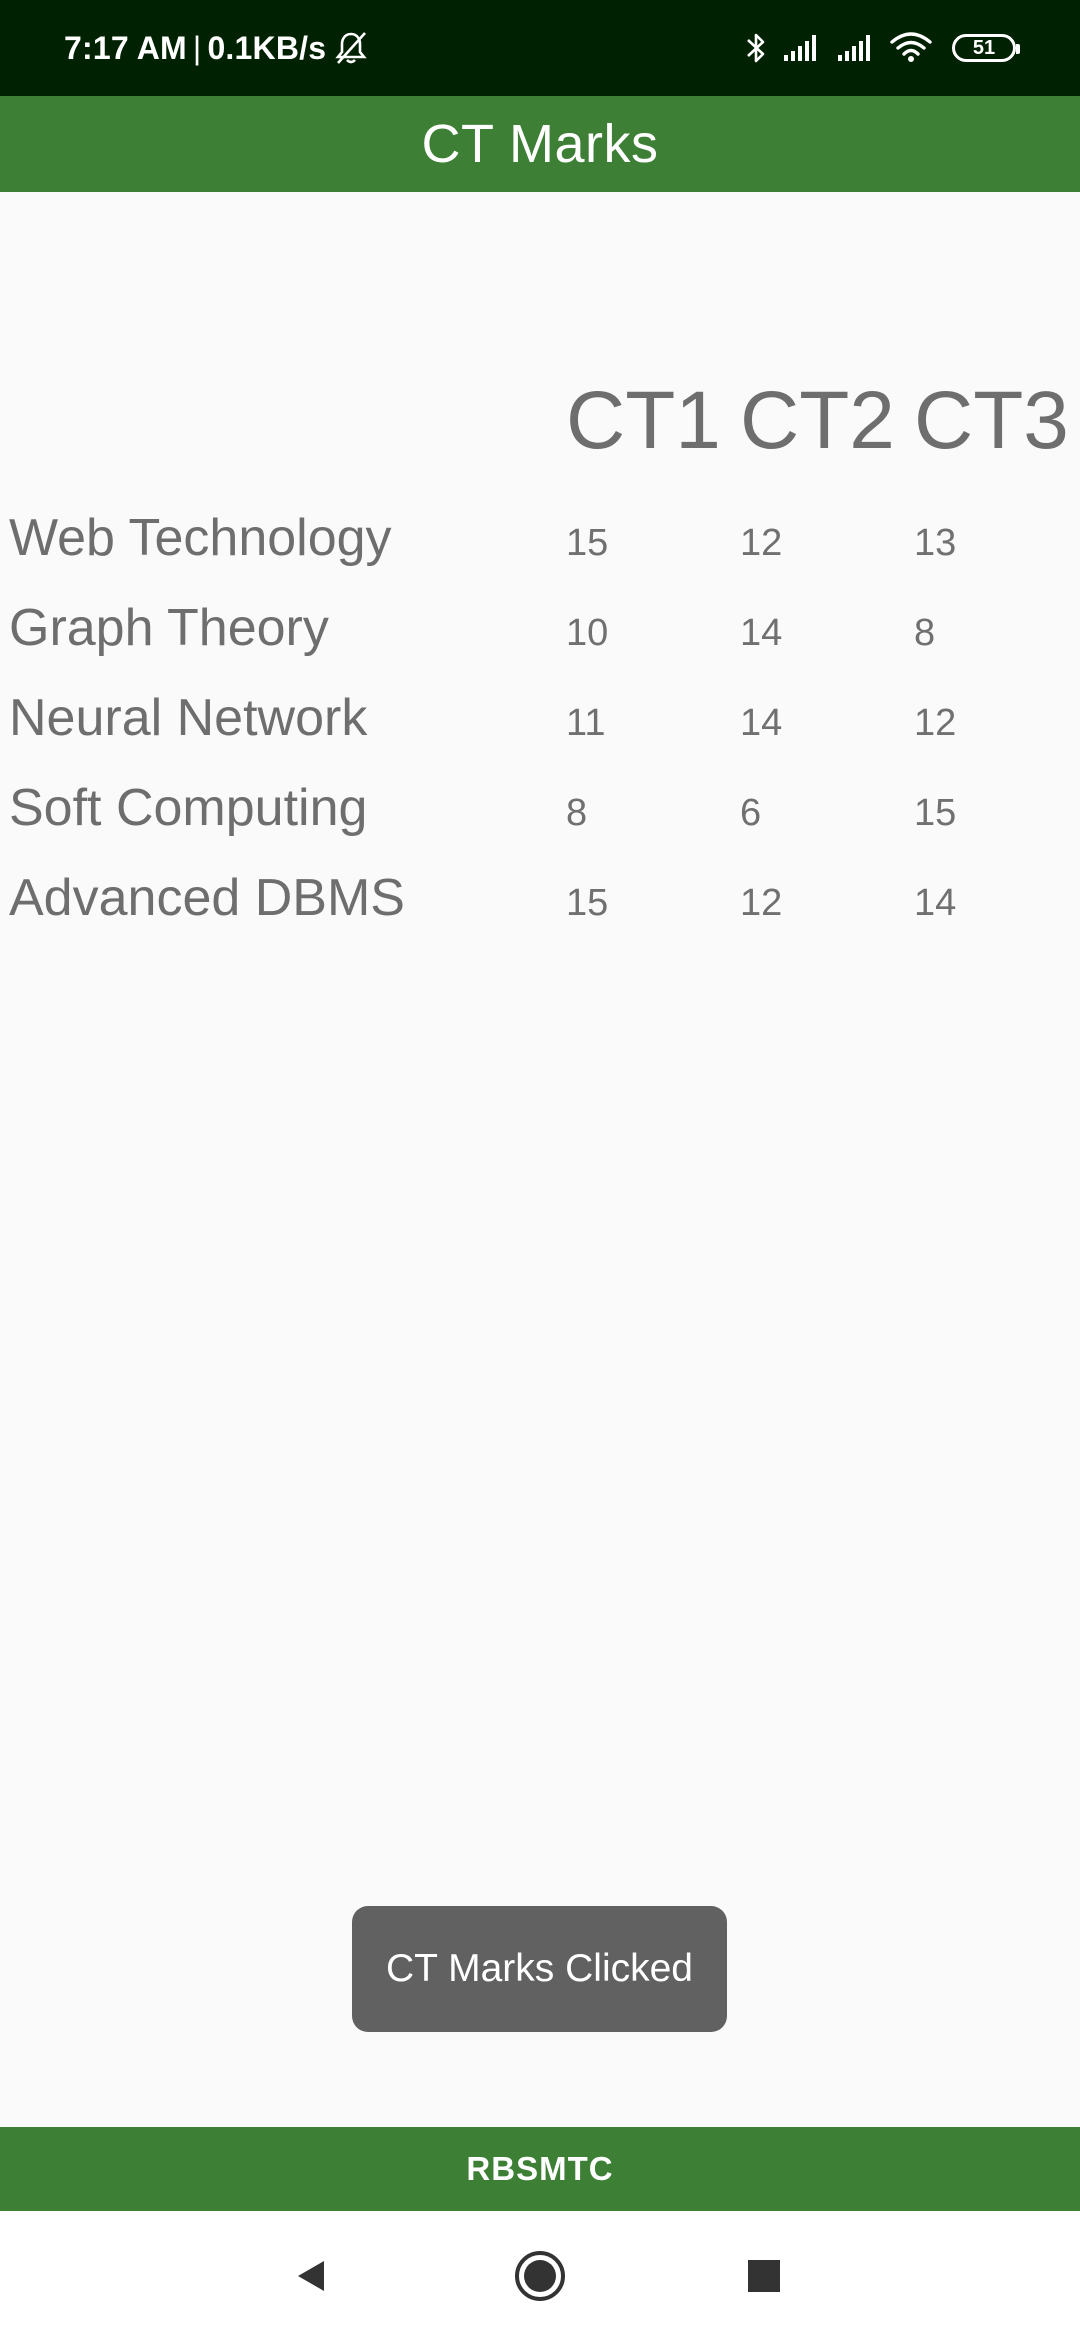 The width and height of the screenshot is (1080, 2340). What do you see at coordinates (643, 420) in the screenshot?
I see `column-header-ct1: CT1` at bounding box center [643, 420].